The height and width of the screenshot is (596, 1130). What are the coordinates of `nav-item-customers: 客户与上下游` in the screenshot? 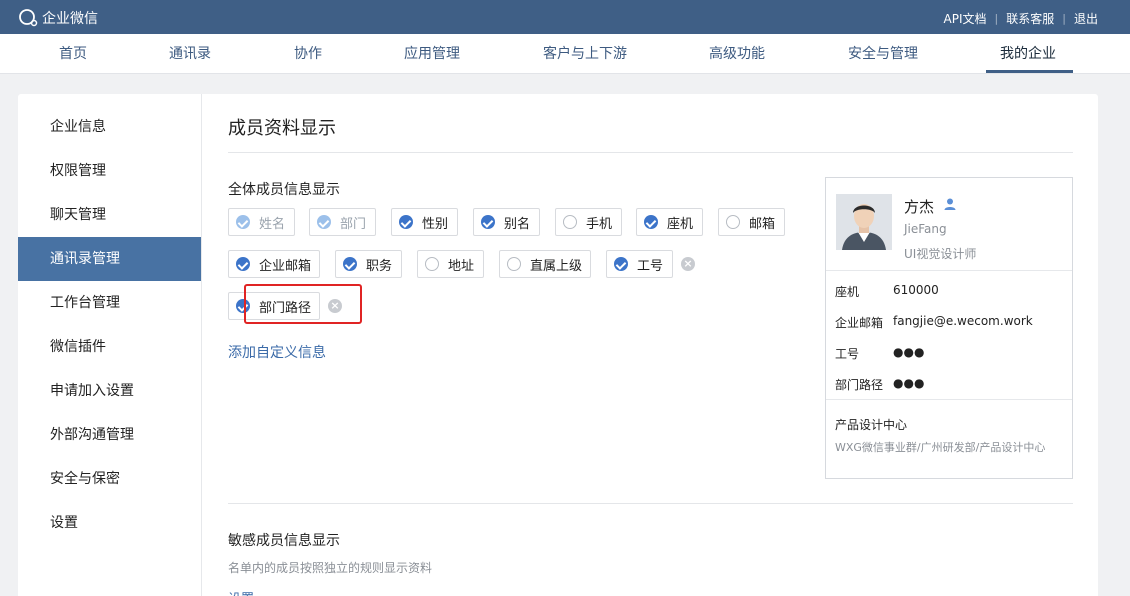 It's located at (585, 54).